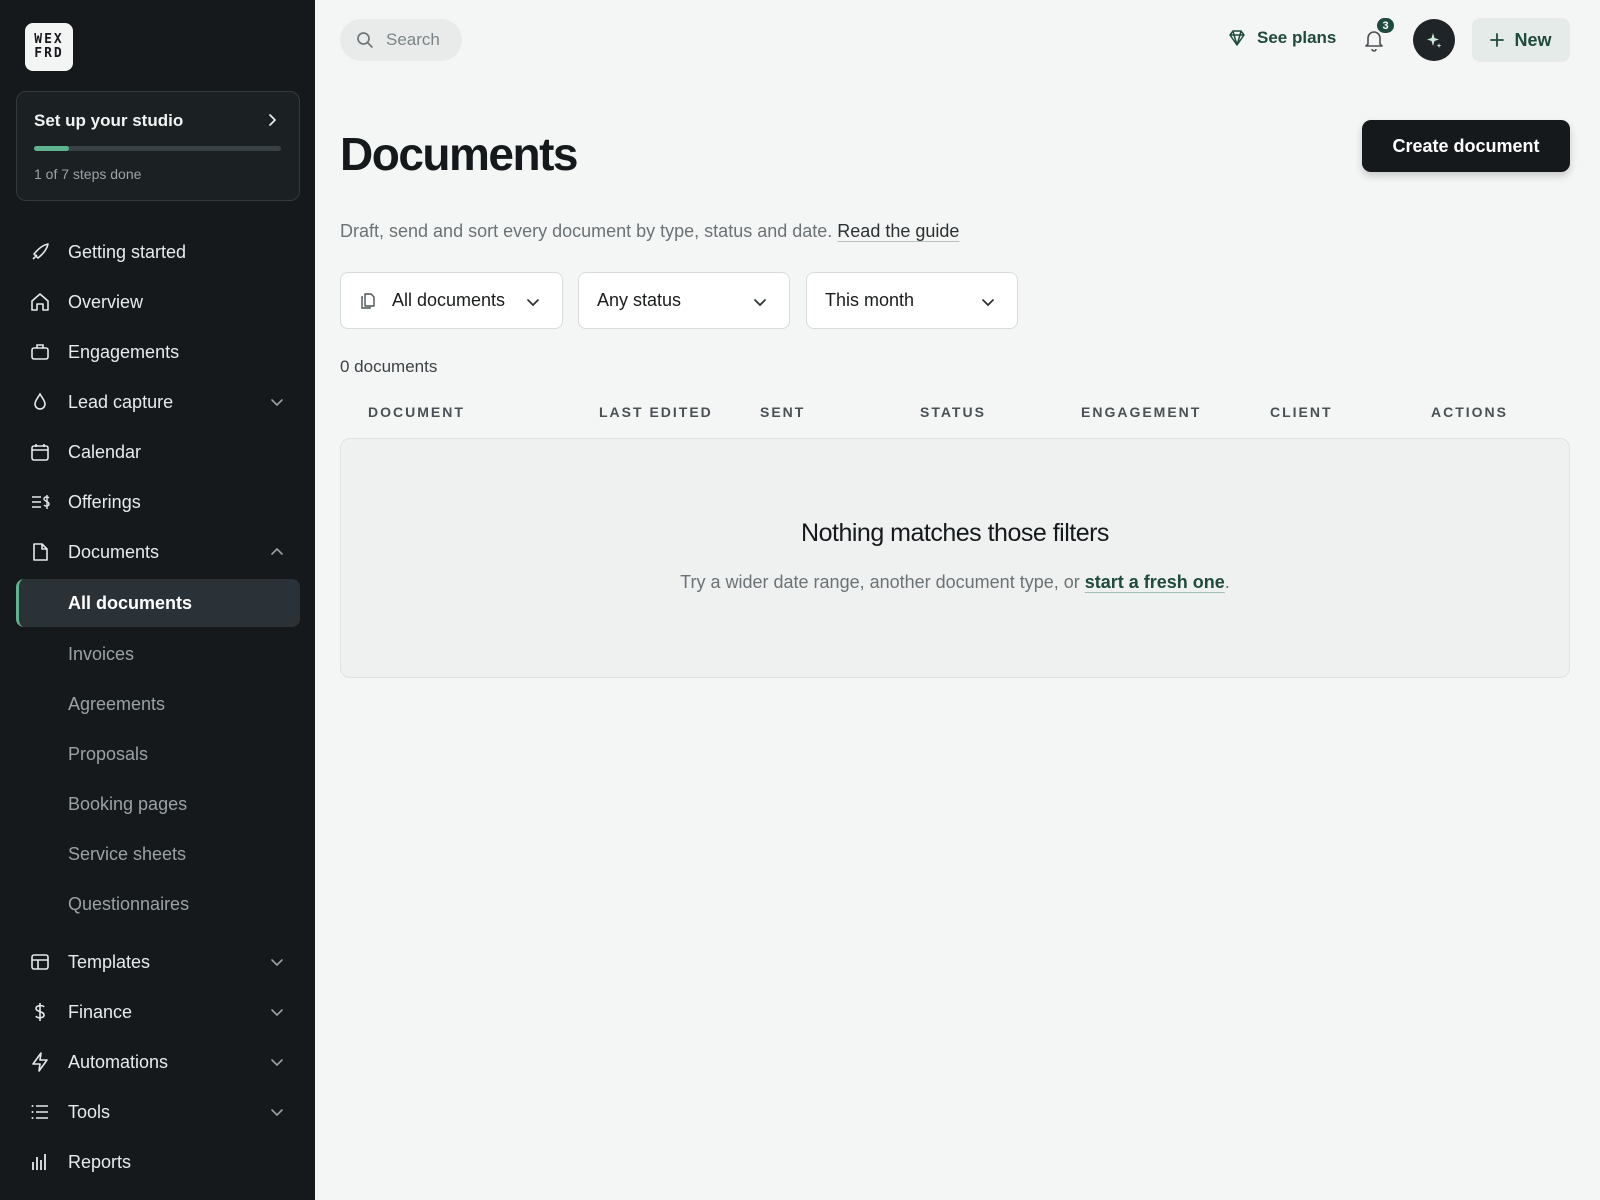  Describe the element at coordinates (40, 252) in the screenshot. I see `rocket-icon` at that location.